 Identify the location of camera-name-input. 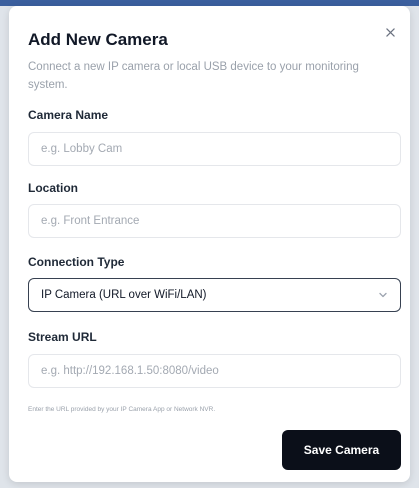
(214, 149).